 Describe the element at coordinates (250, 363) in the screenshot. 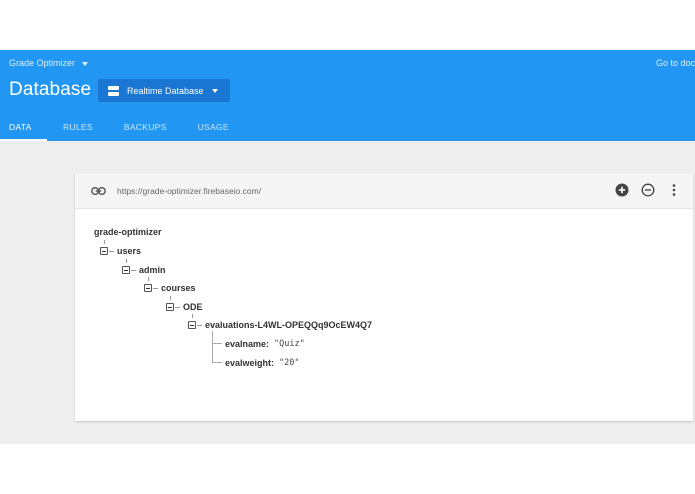

I see `leaf-key: evalweight:` at that location.